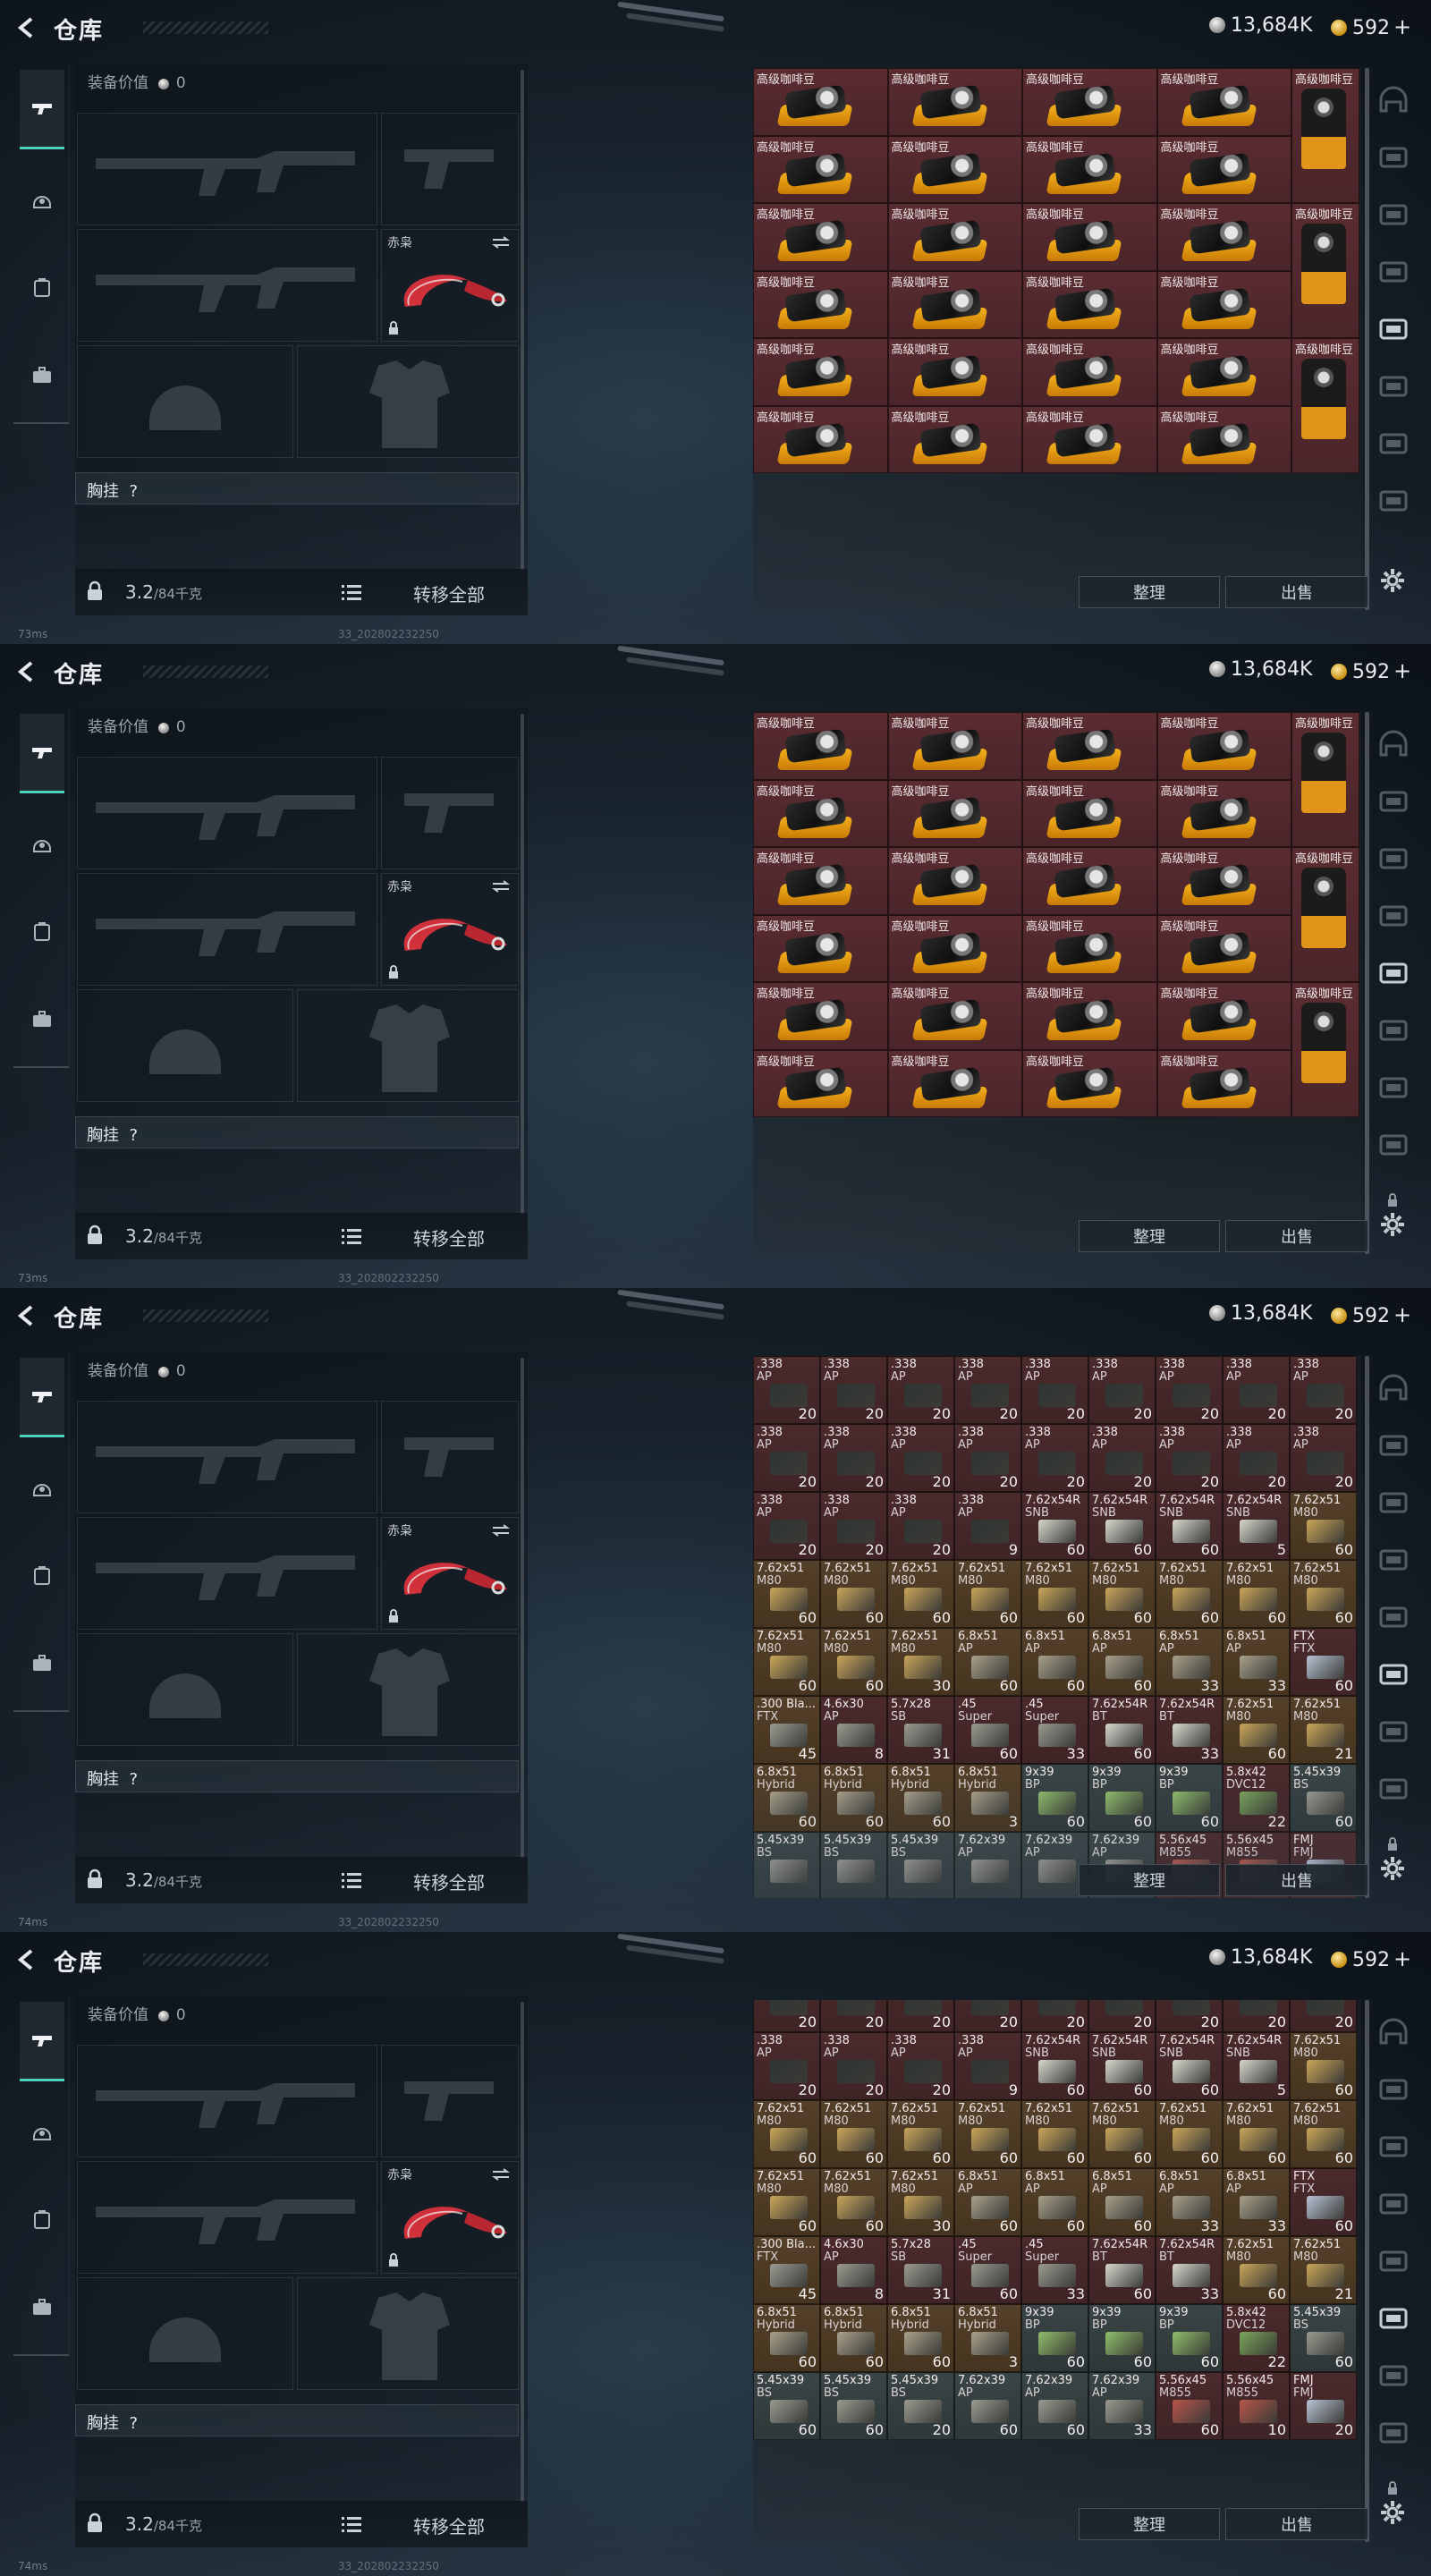 The width and height of the screenshot is (1431, 2576). Describe the element at coordinates (1393, 2512) in the screenshot. I see `settings-gear-icon` at that location.